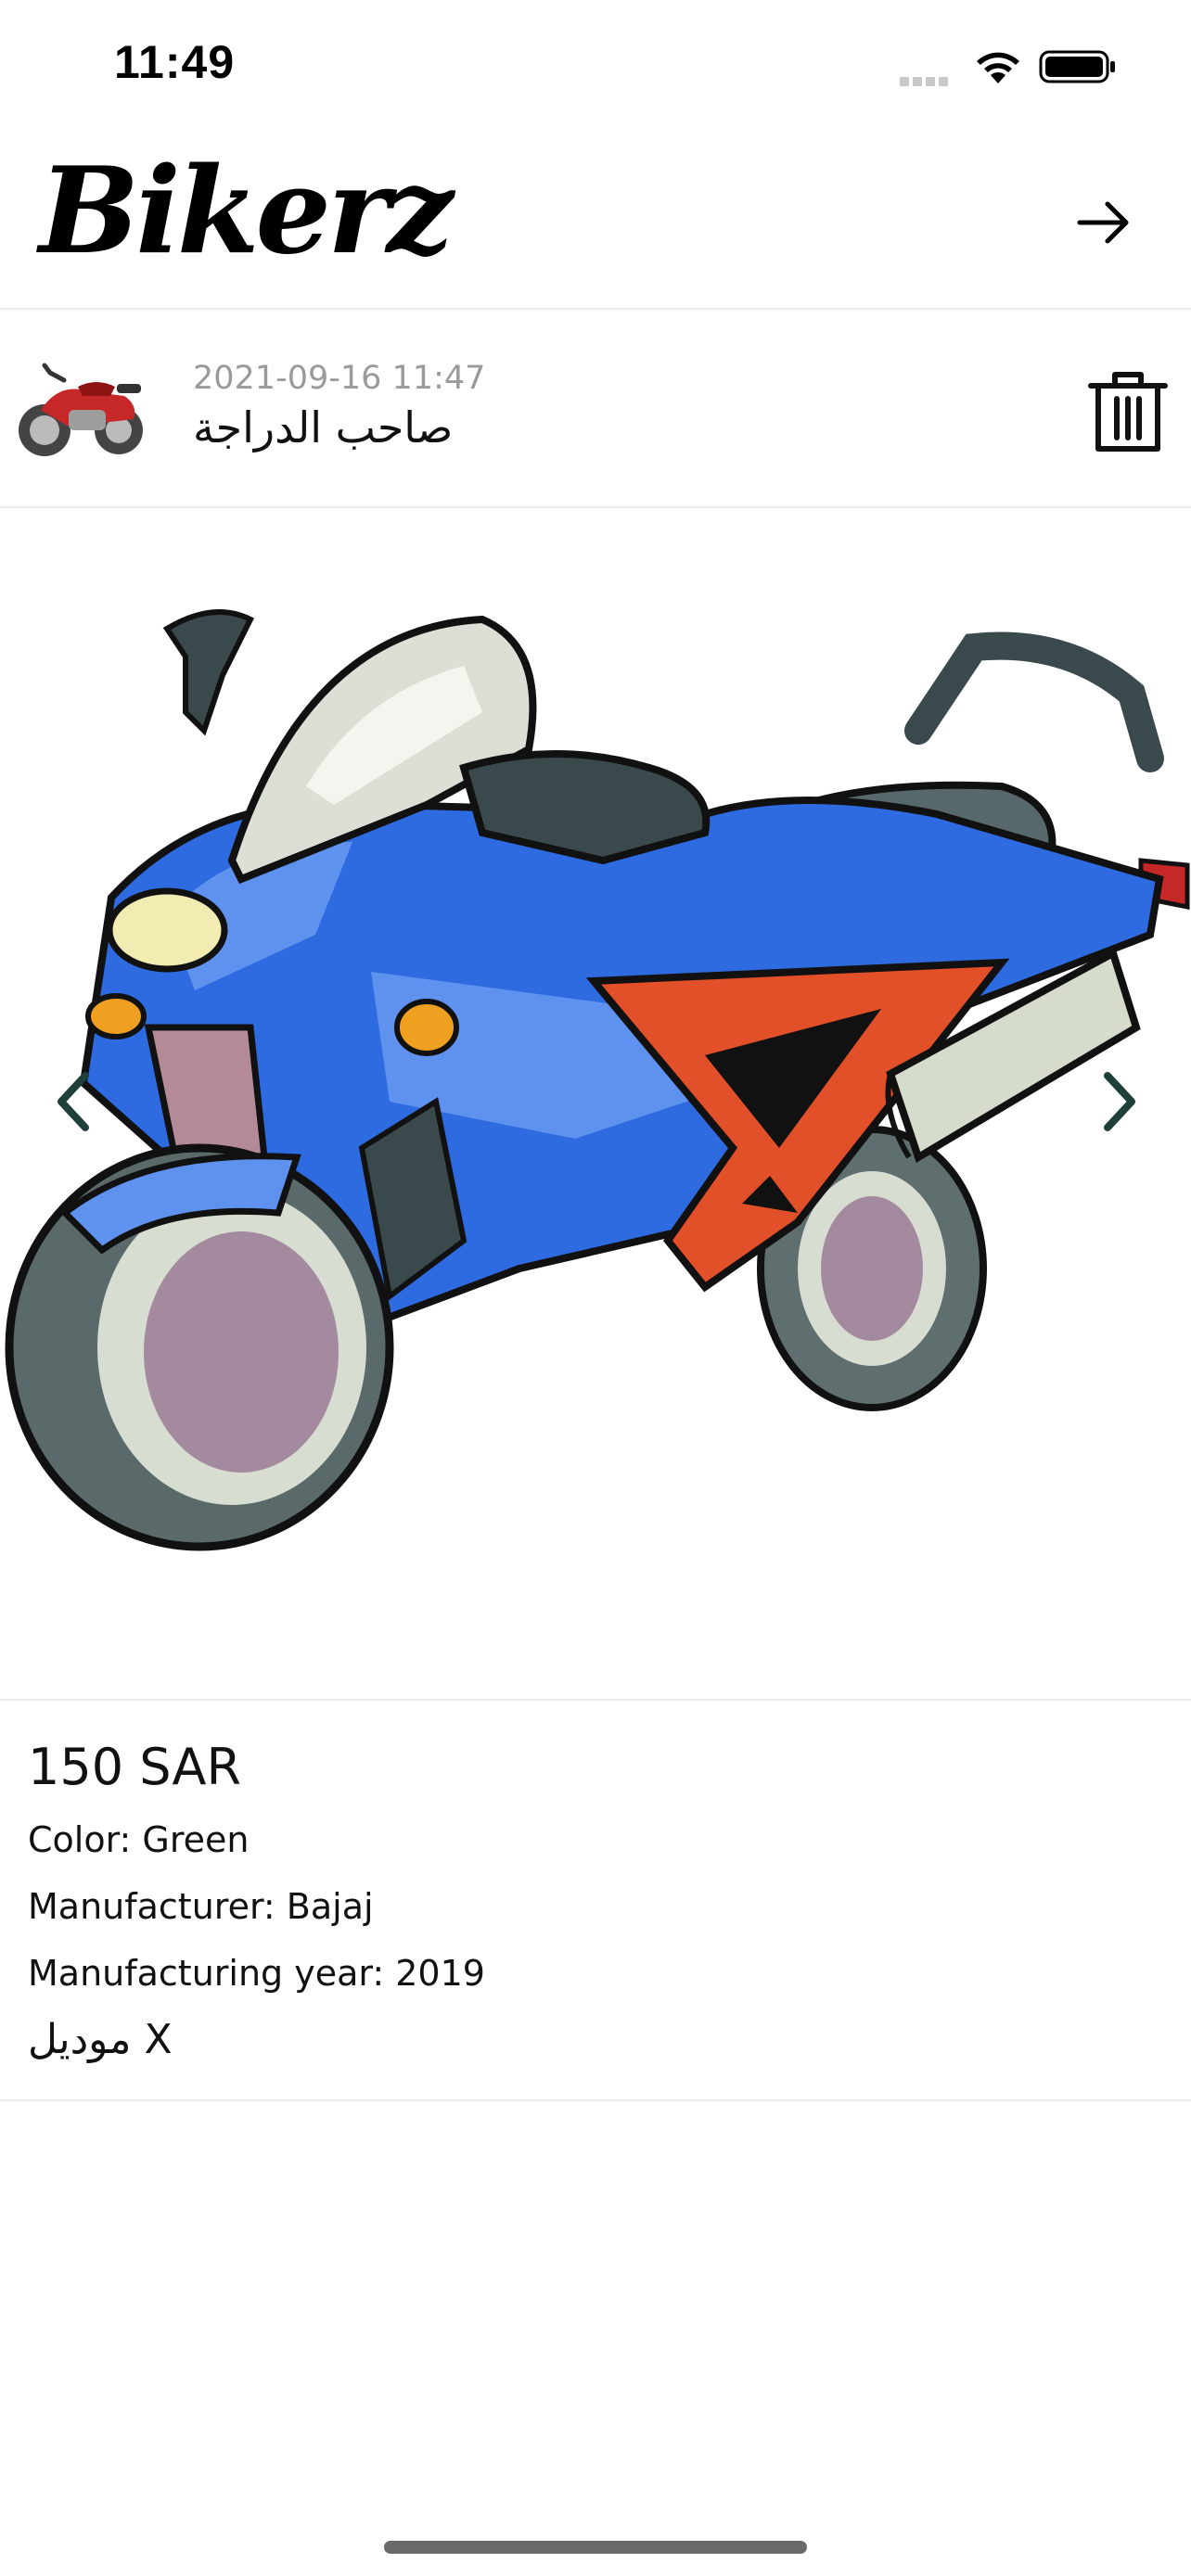 The width and height of the screenshot is (1191, 2576). I want to click on cellular-signal-icon, so click(926, 81).